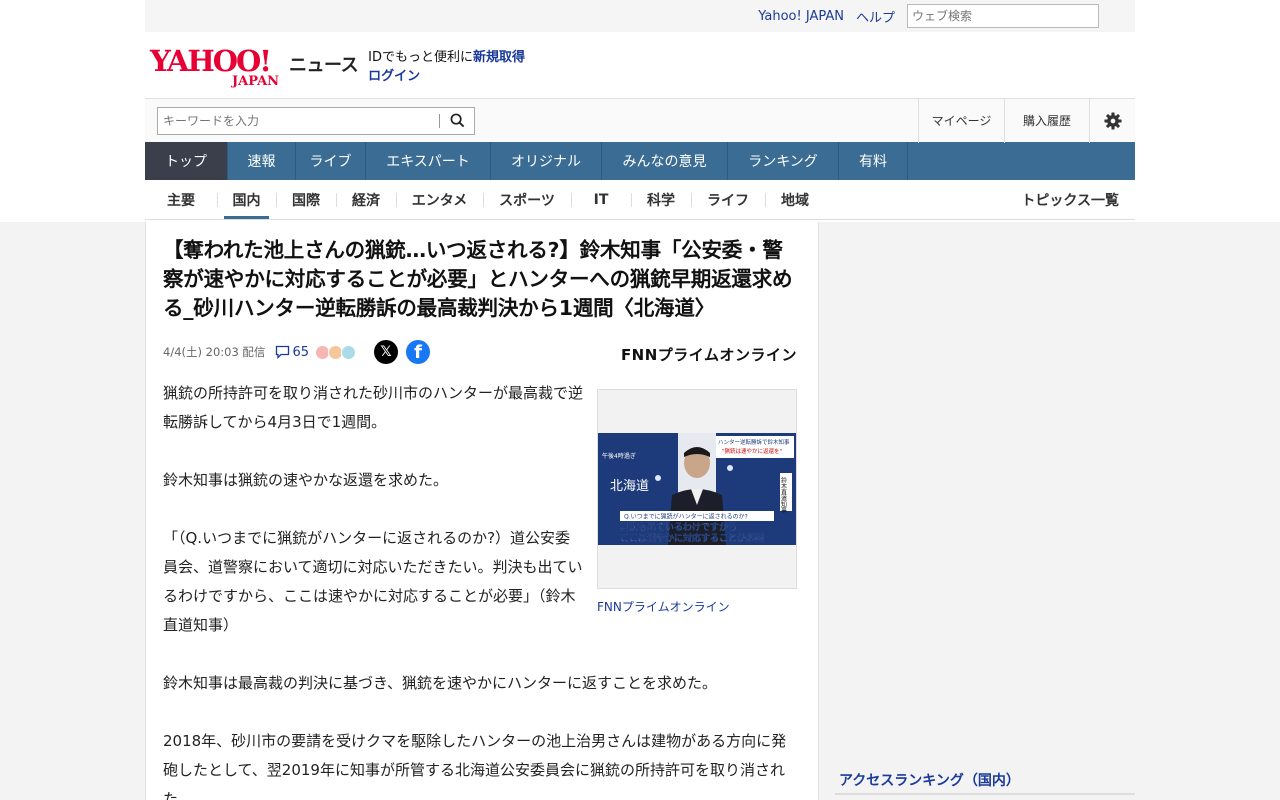  I want to click on comment-count: 65, so click(300, 352).